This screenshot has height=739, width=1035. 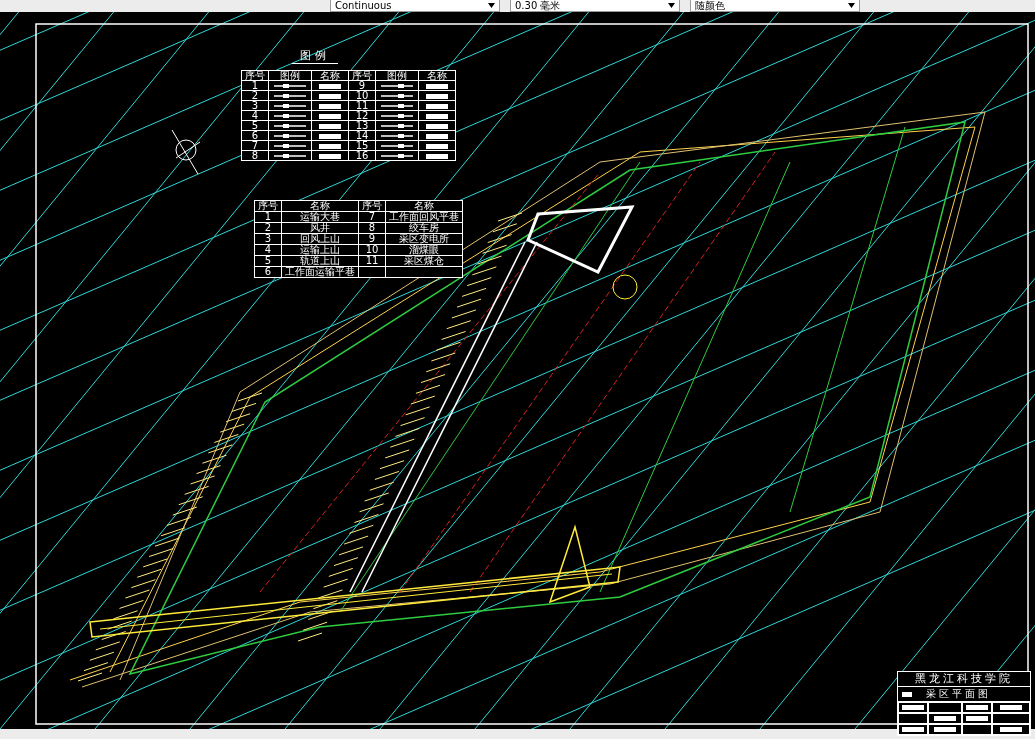 What do you see at coordinates (424, 249) in the screenshot?
I see `table-cell: 溜煤眼` at bounding box center [424, 249].